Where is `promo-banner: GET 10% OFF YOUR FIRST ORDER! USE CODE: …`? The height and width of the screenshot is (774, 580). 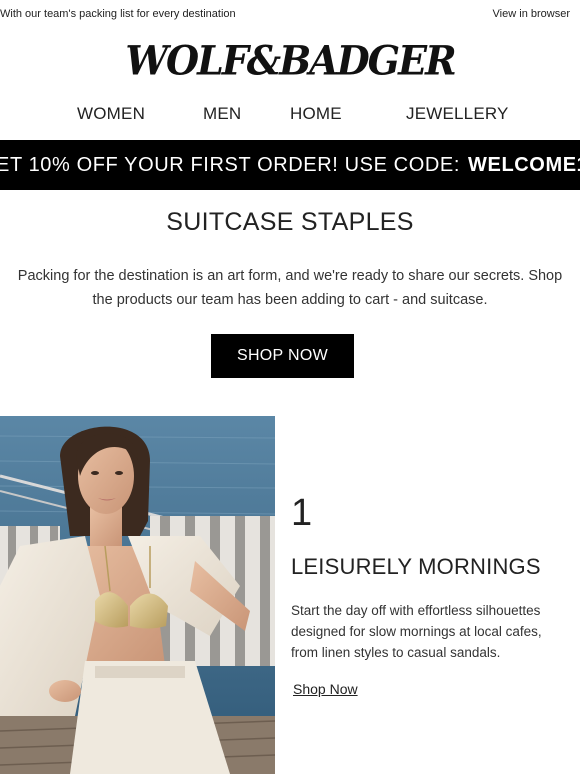
promo-banner: GET 10% OFF YOUR FIRST ORDER! USE CODE: … is located at coordinates (290, 165).